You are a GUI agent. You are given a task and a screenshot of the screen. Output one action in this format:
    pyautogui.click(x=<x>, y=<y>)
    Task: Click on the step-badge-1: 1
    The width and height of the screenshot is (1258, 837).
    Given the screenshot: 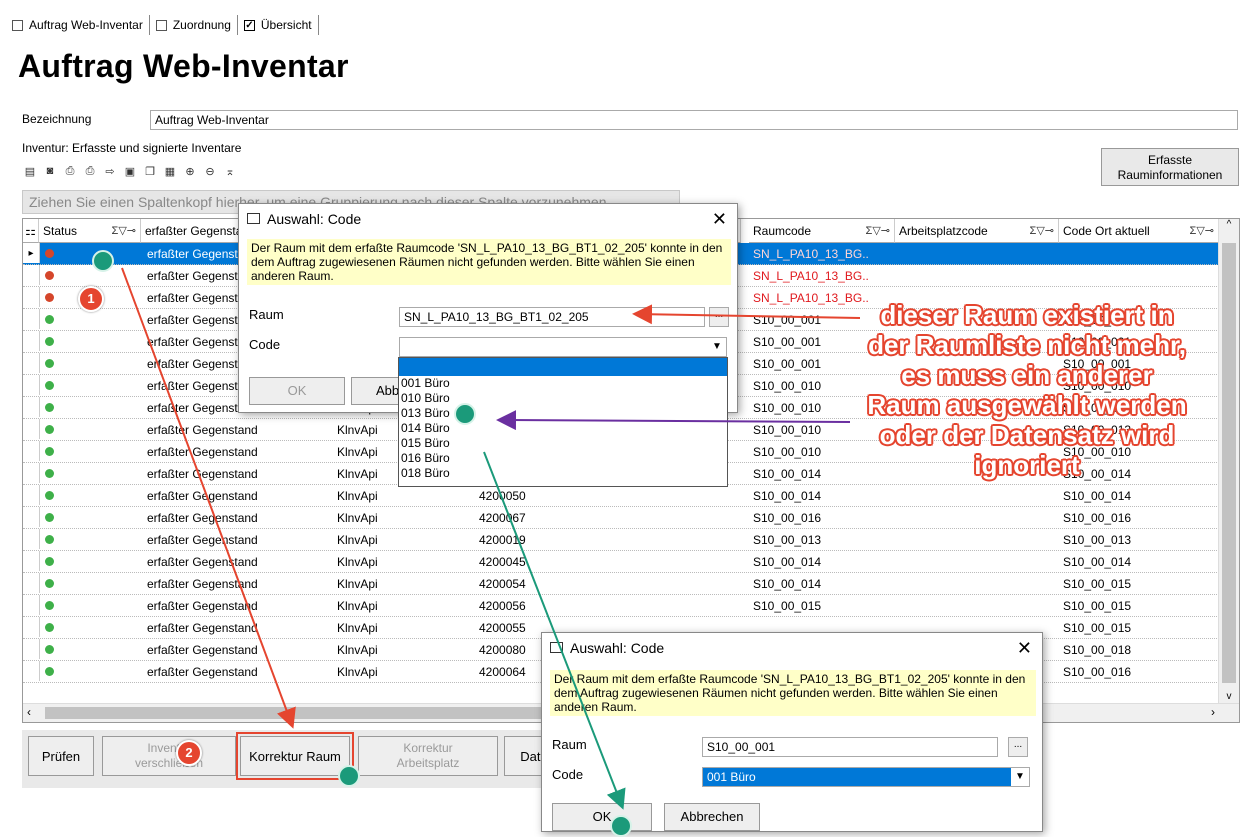 What is the action you would take?
    pyautogui.click(x=91, y=299)
    